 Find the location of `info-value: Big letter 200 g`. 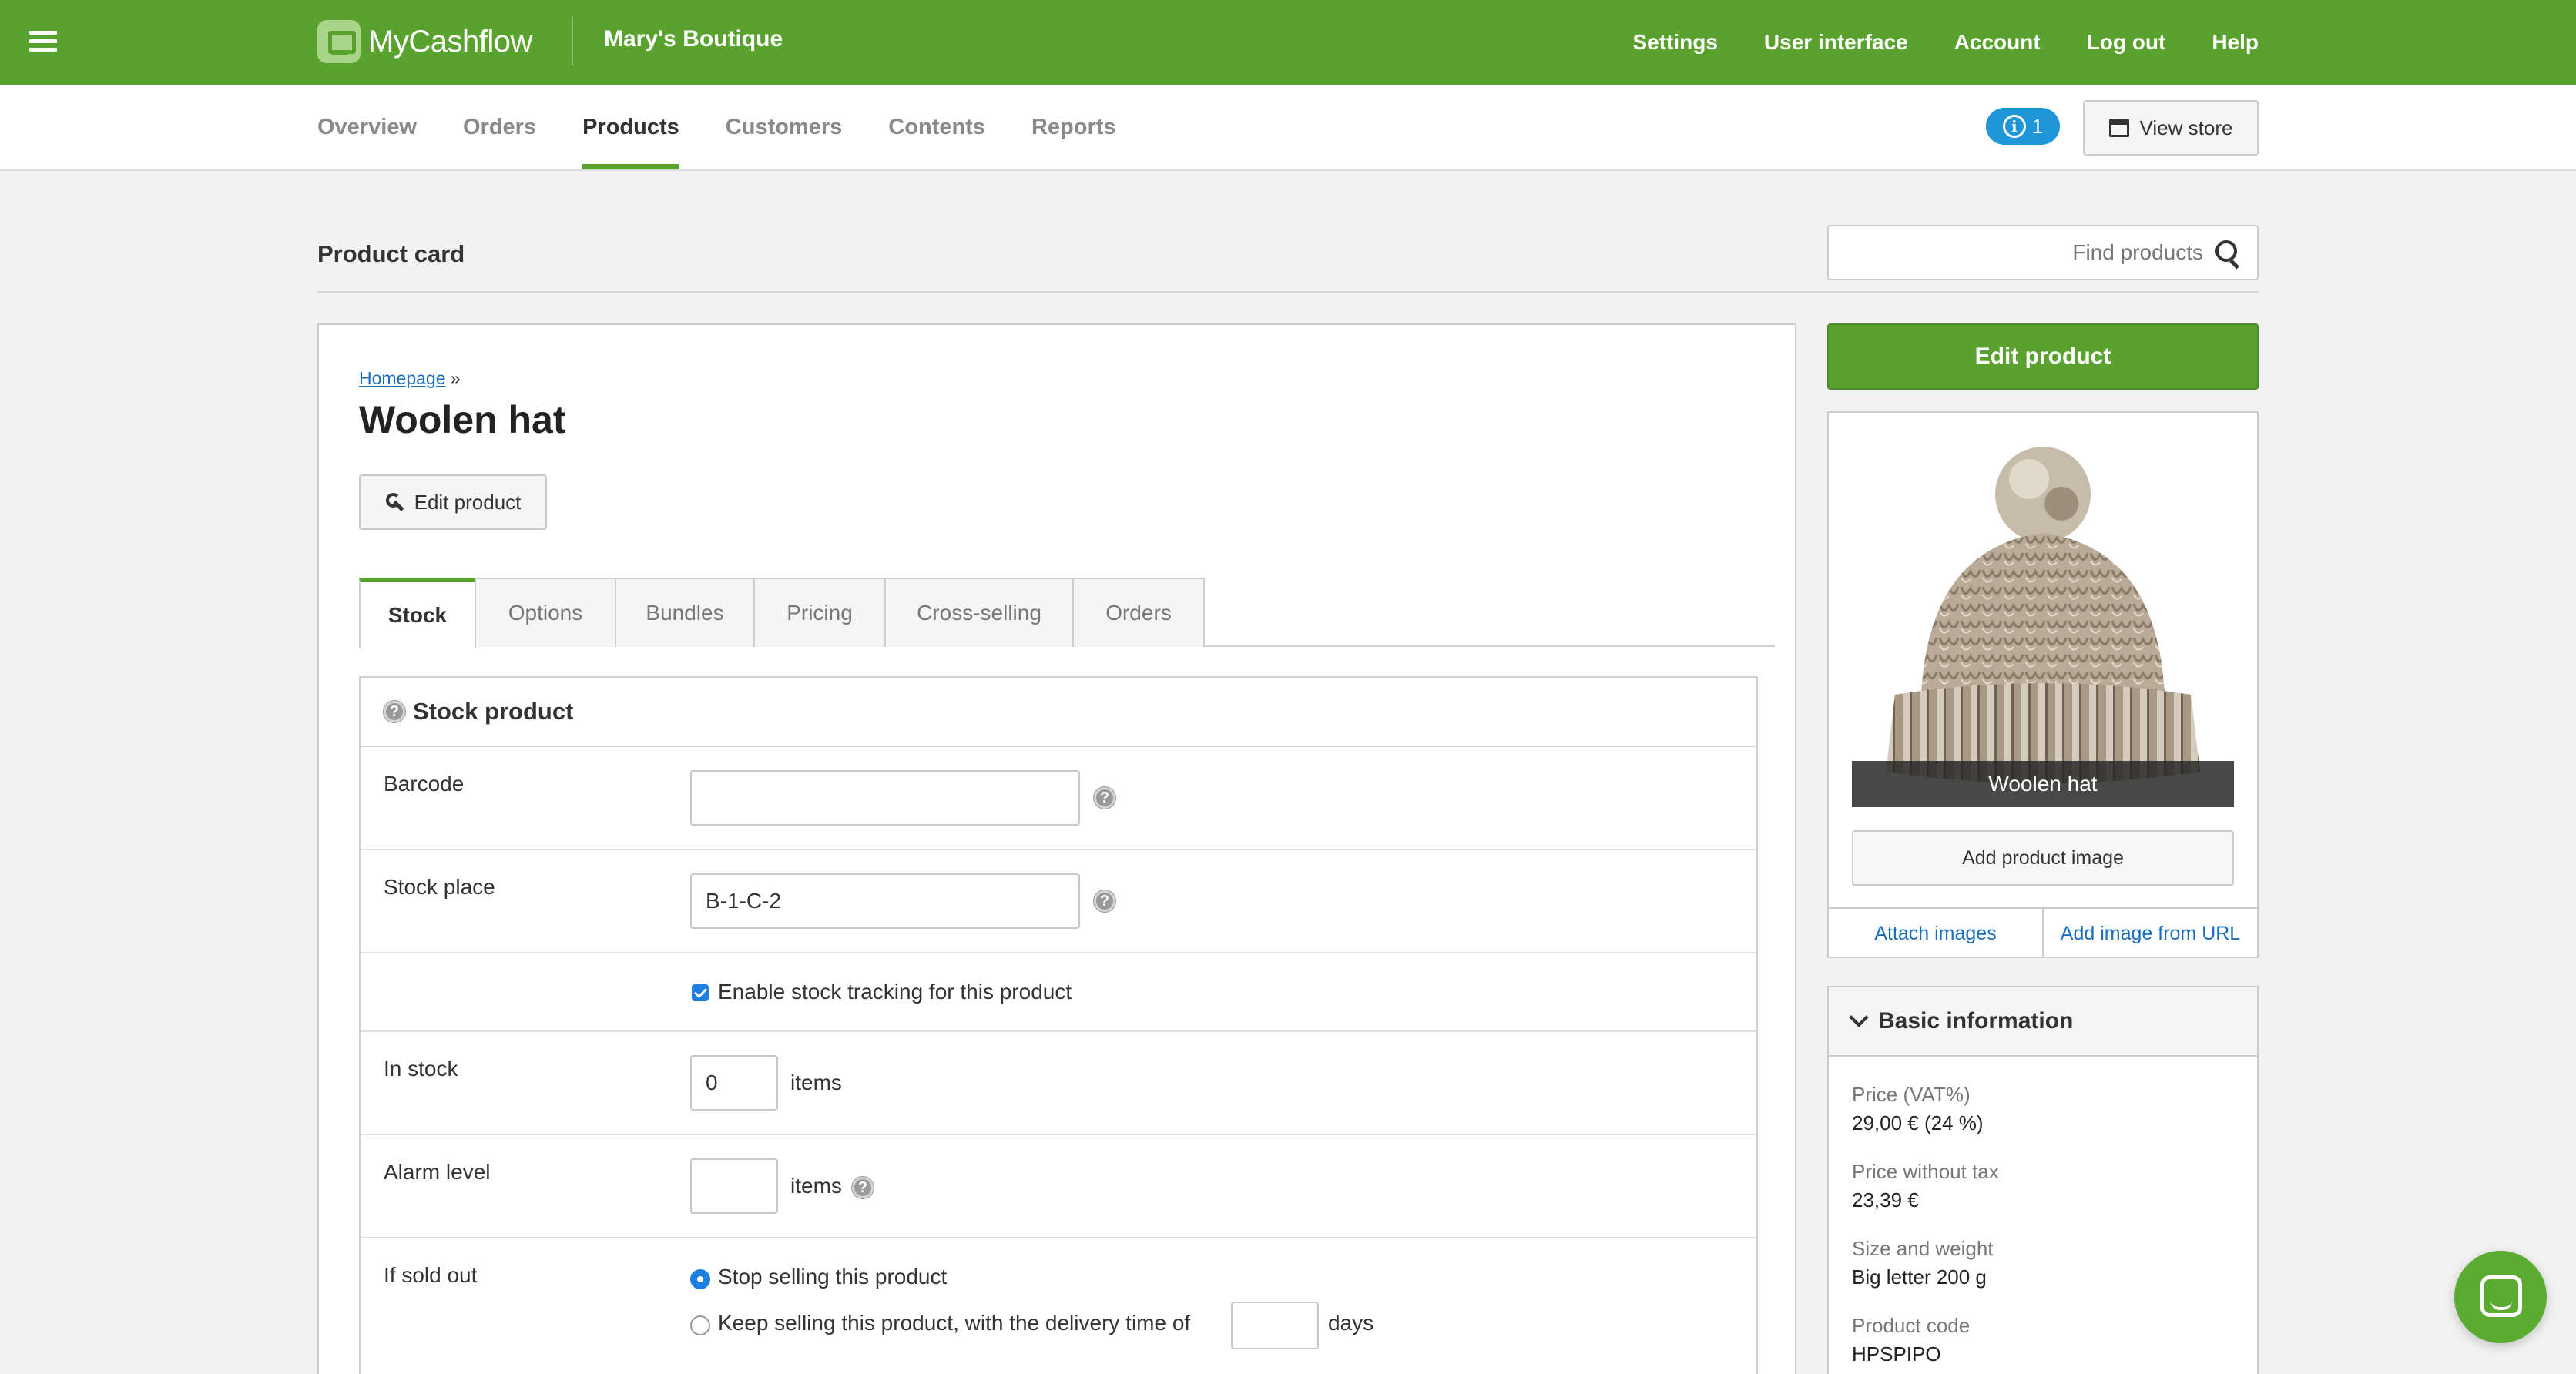

info-value: Big letter 200 g is located at coordinates (1919, 1277).